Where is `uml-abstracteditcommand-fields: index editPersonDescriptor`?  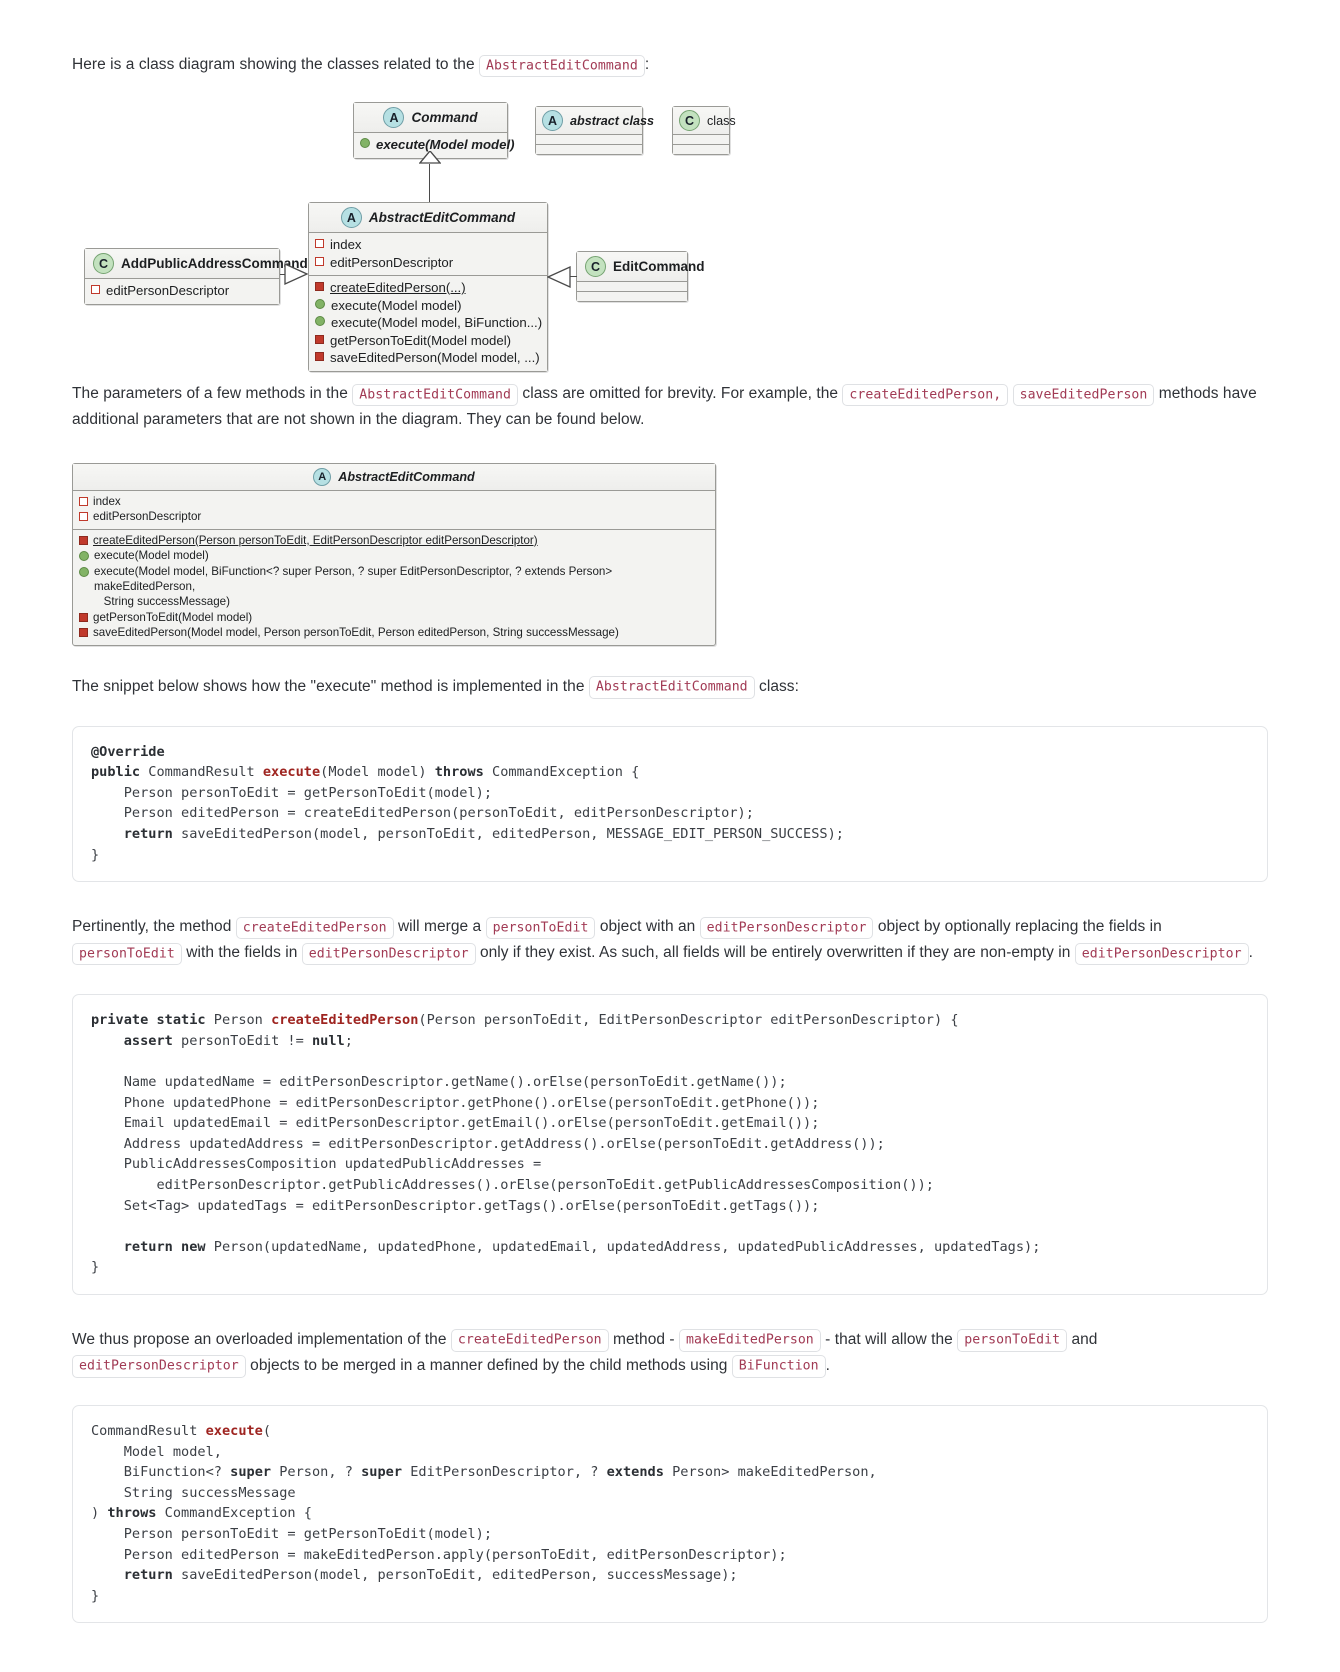 uml-abstracteditcommand-fields: index editPersonDescriptor is located at coordinates (428, 254).